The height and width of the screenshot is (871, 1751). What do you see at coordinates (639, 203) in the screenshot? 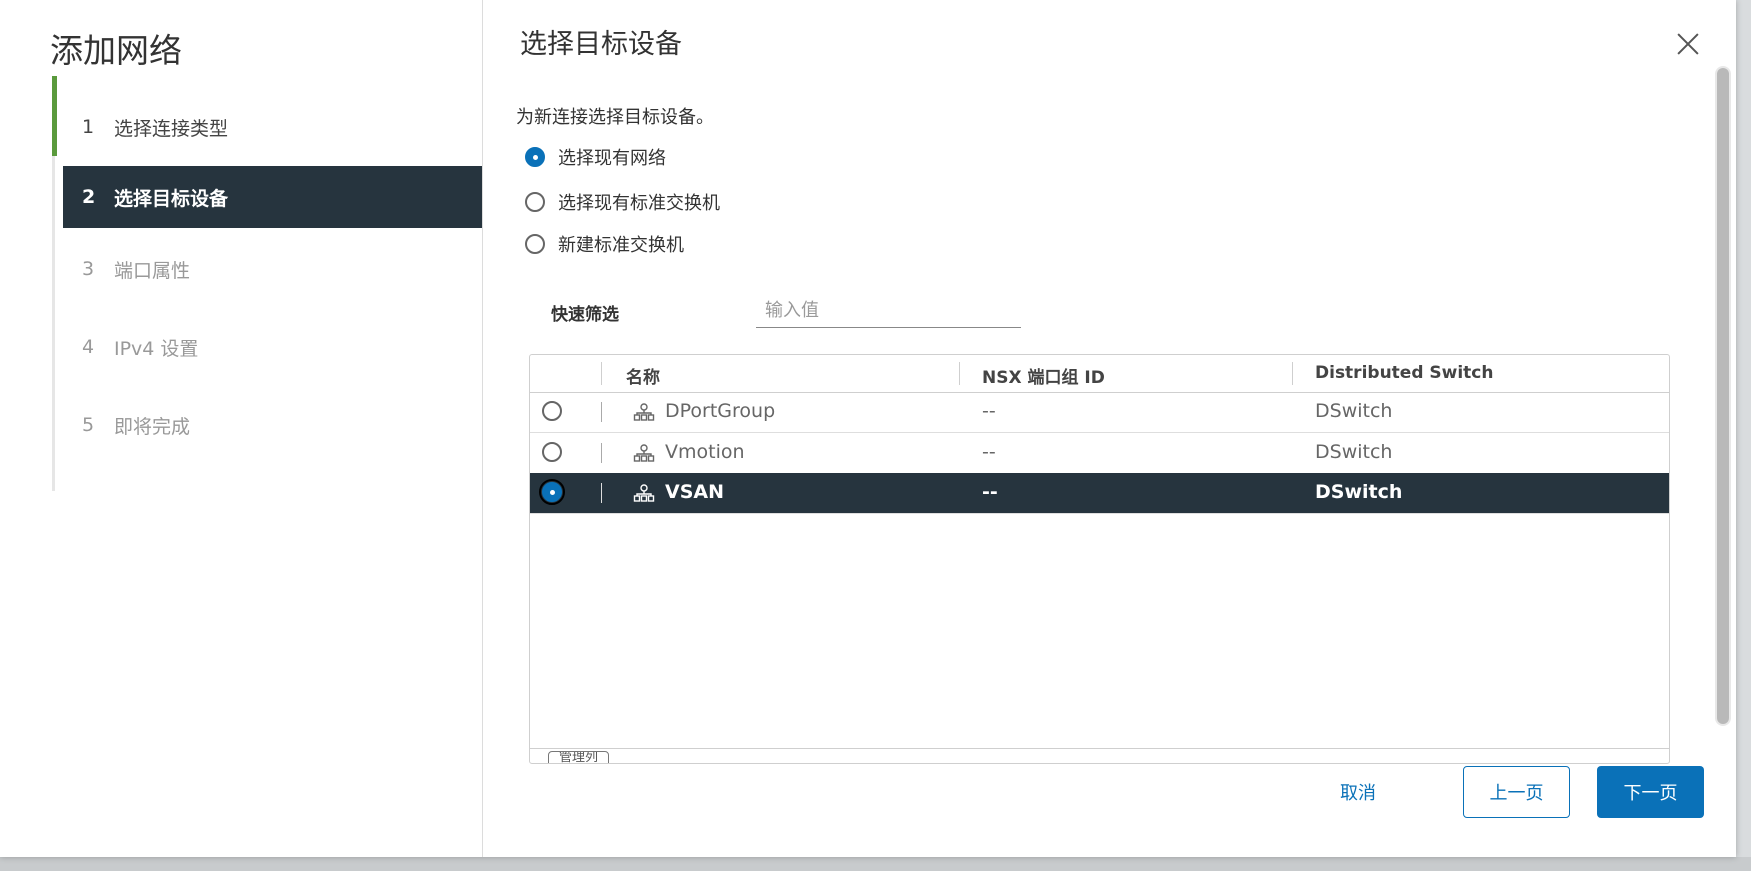
I see `option-label: 选择现有标准交换机` at bounding box center [639, 203].